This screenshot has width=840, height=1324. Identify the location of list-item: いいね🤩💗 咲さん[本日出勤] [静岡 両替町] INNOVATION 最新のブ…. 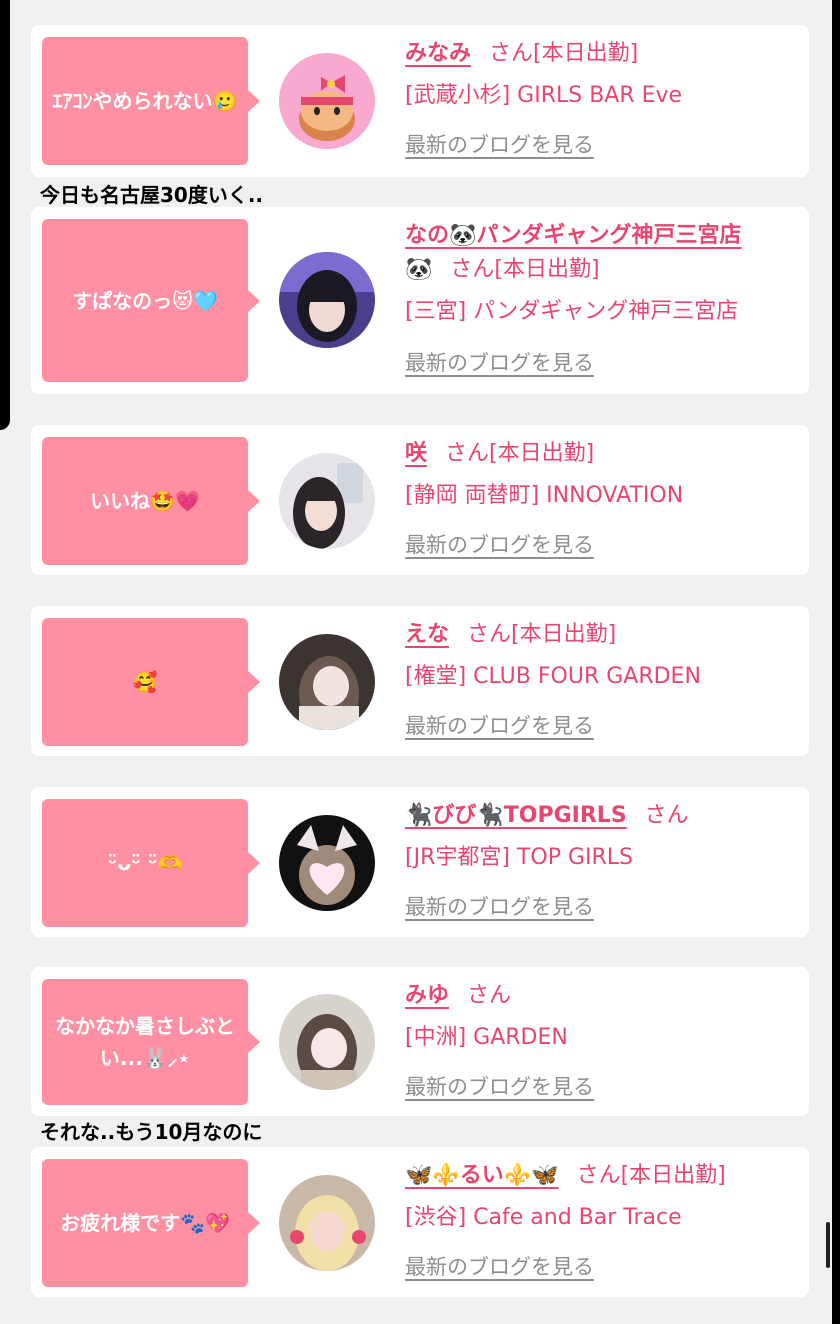
(420, 500).